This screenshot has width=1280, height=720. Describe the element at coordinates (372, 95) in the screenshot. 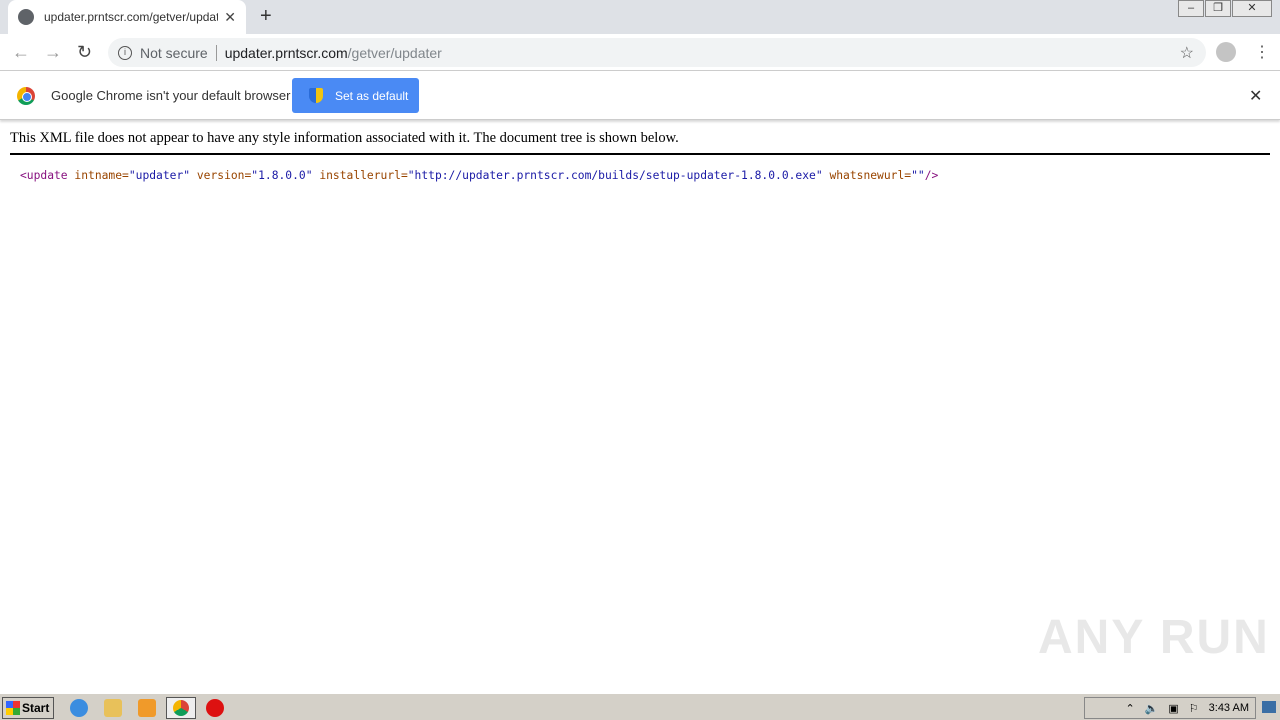

I see `set-as-default-label: Set as default` at that location.